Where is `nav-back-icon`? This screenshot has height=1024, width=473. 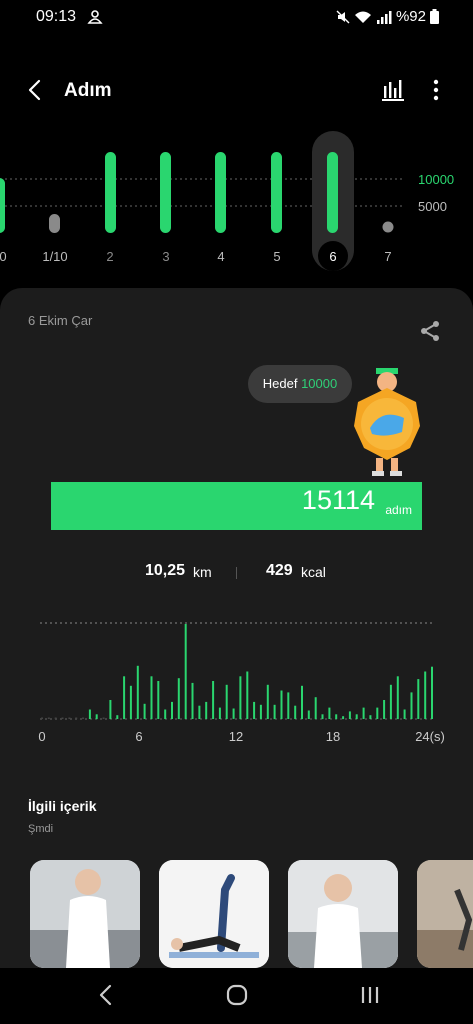
nav-back-icon is located at coordinates (106, 995).